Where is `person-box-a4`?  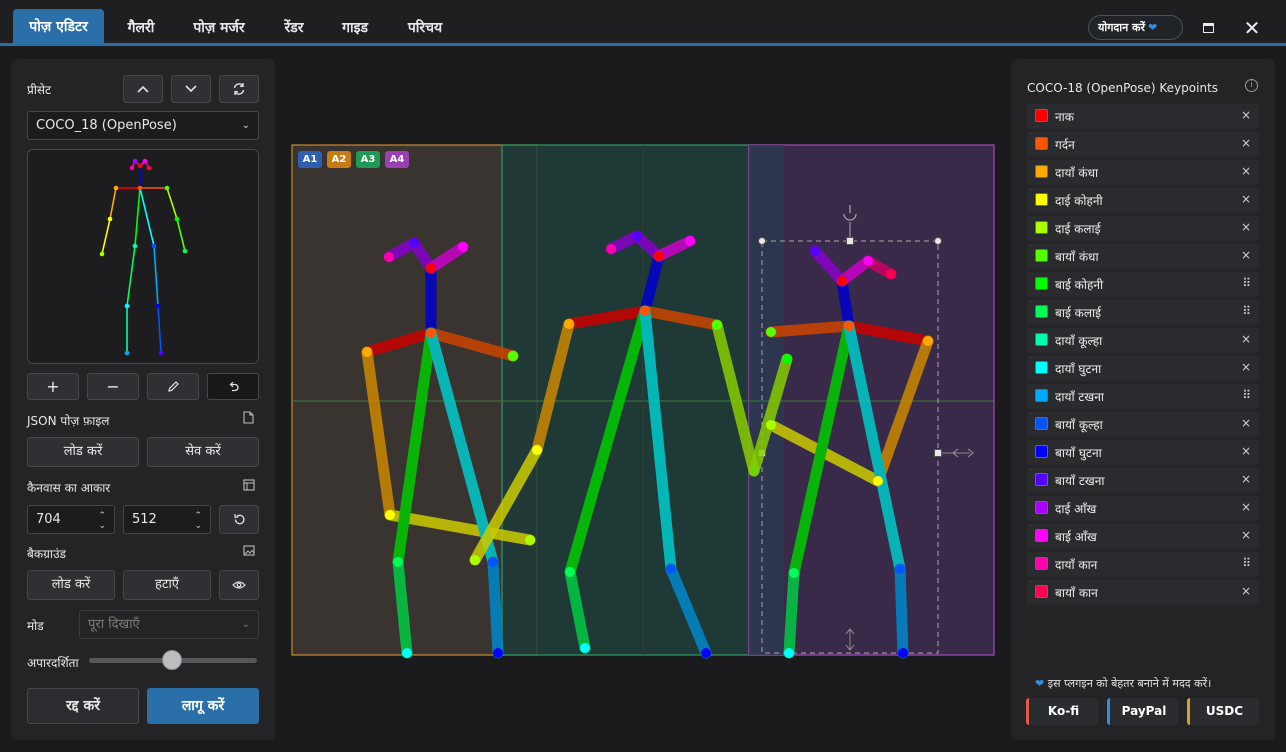 person-box-a4 is located at coordinates (871, 400).